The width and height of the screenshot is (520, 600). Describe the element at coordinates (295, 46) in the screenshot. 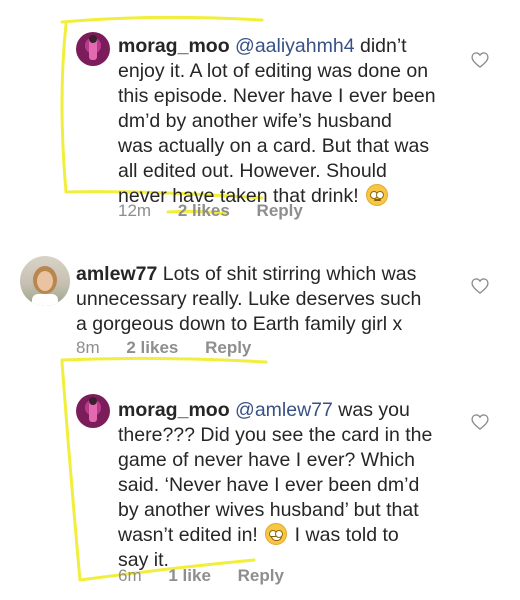

I see `comment-mention: @aaliyahmh4` at that location.